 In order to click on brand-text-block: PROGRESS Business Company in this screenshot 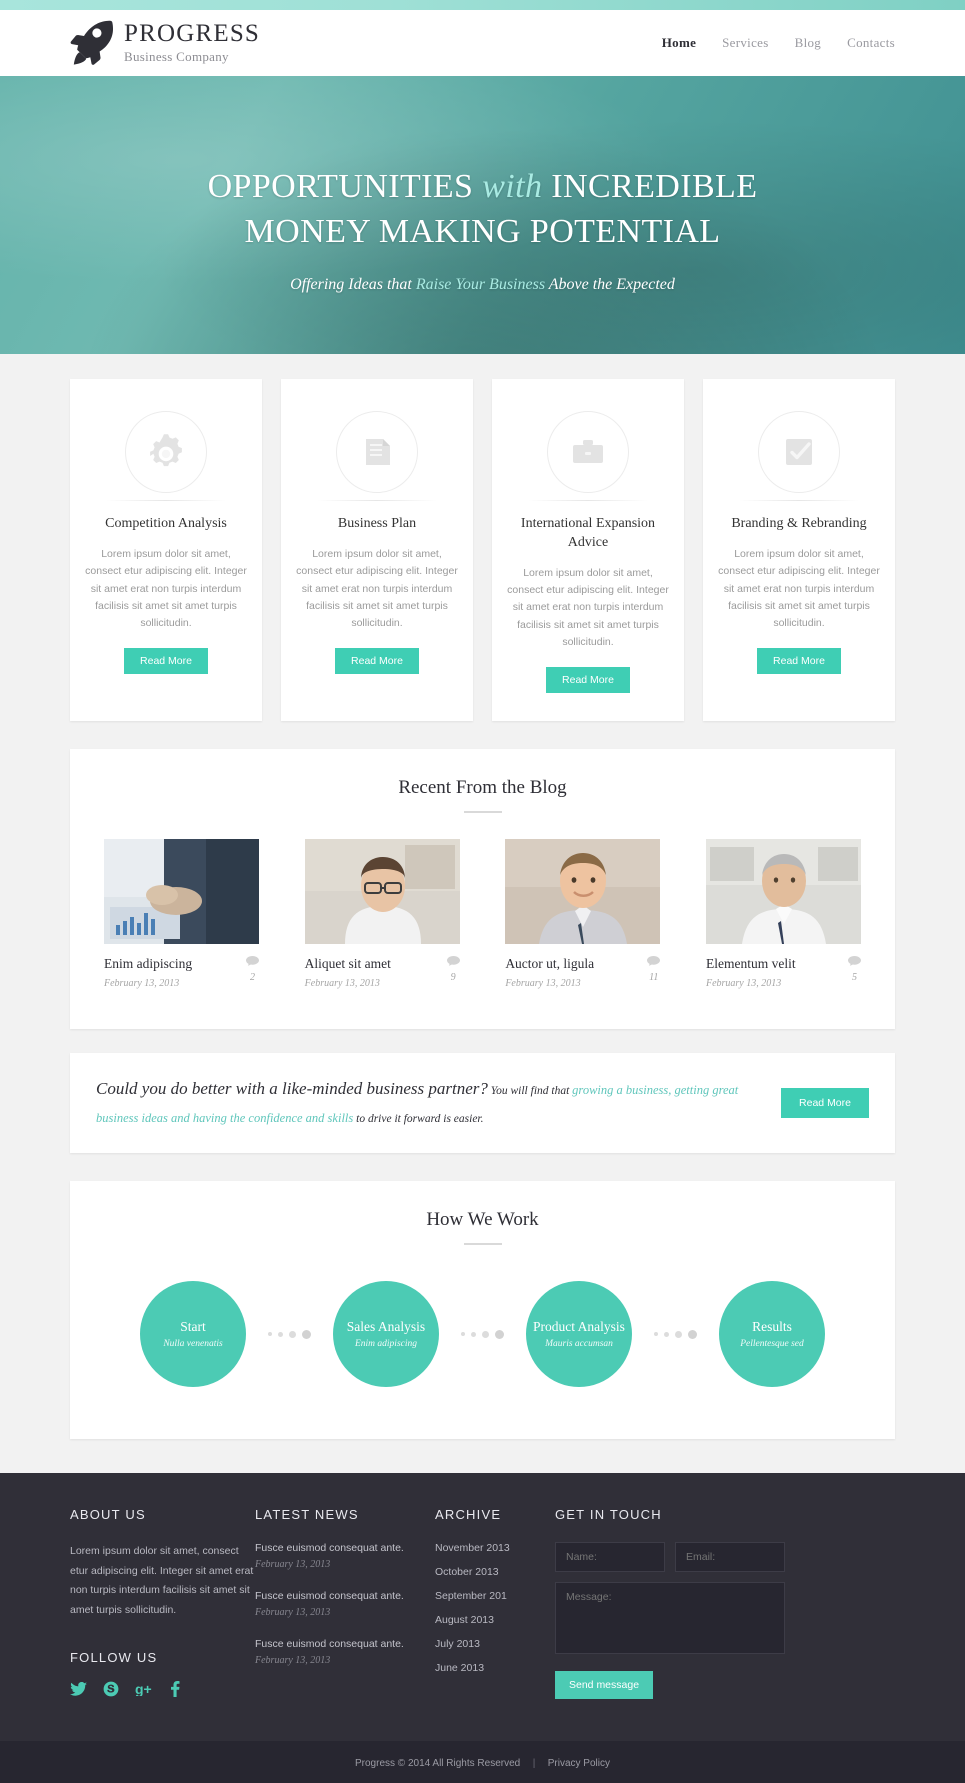, I will do `click(192, 42)`.